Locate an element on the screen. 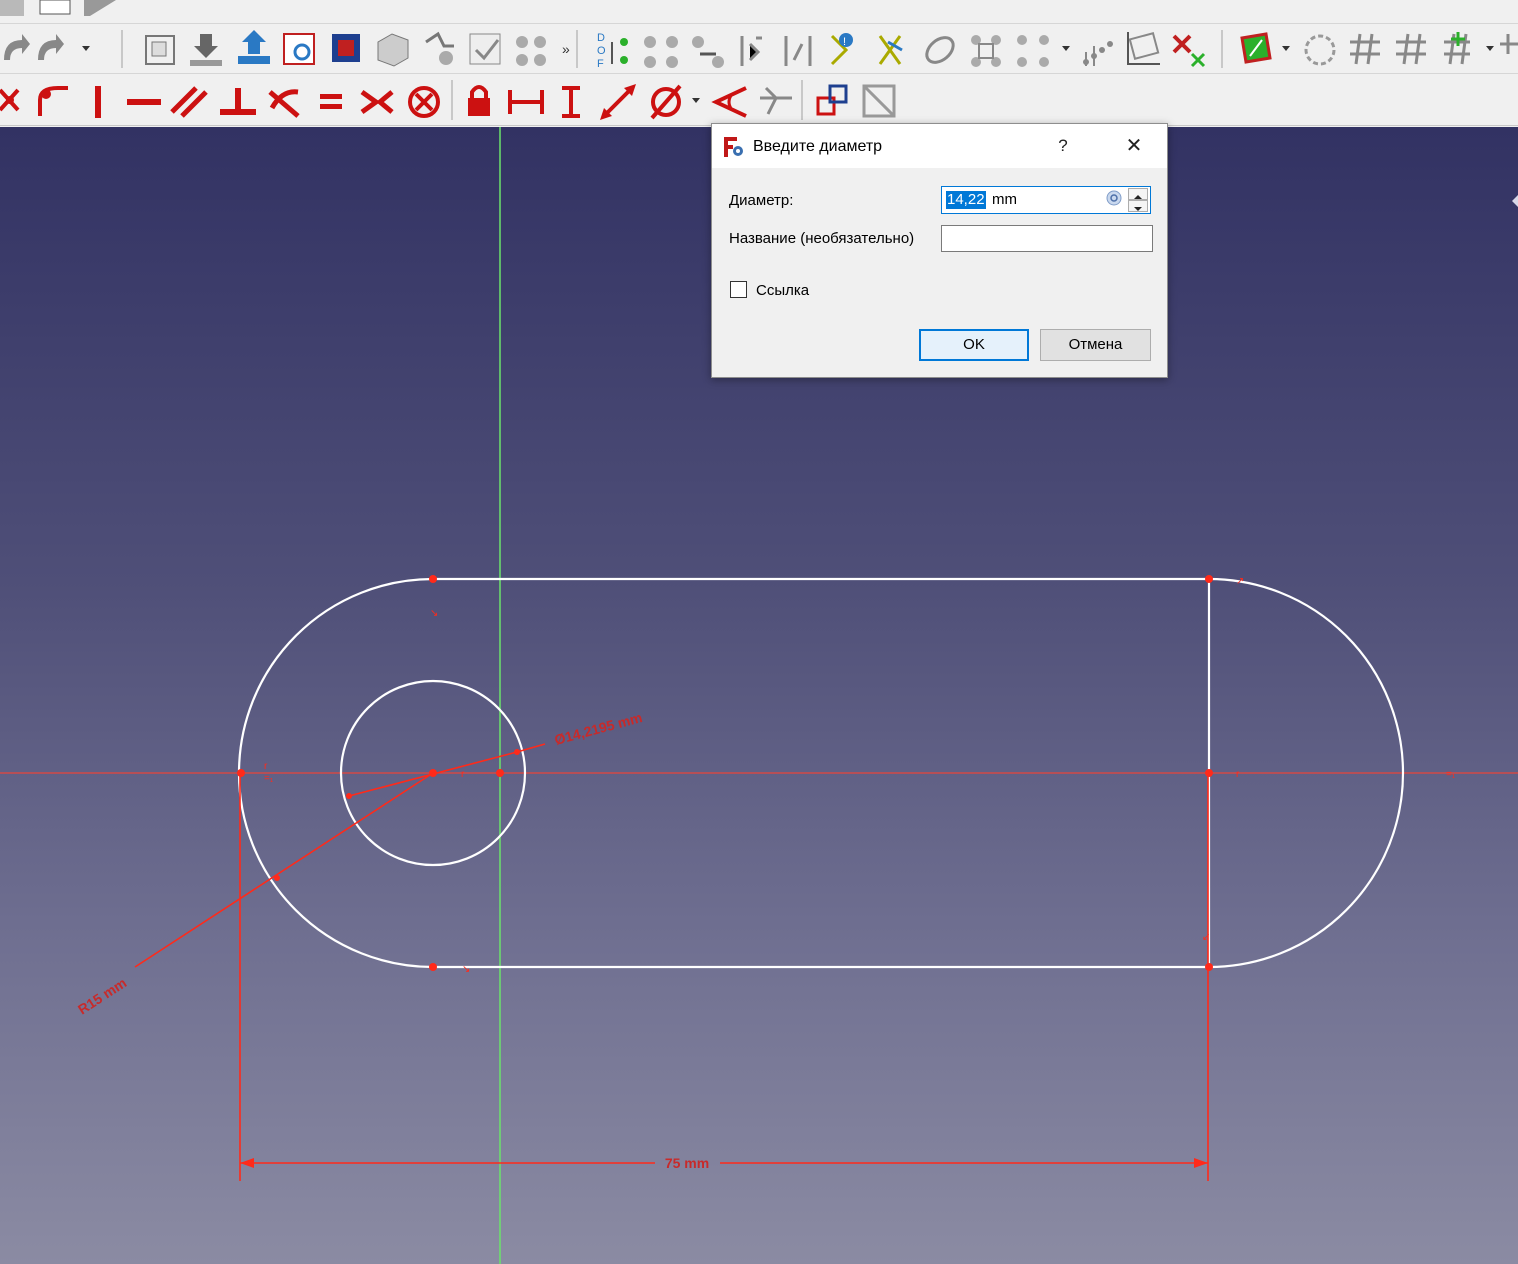 The width and height of the screenshot is (1518, 1264). constrain-distance-icon is located at coordinates (618, 102).